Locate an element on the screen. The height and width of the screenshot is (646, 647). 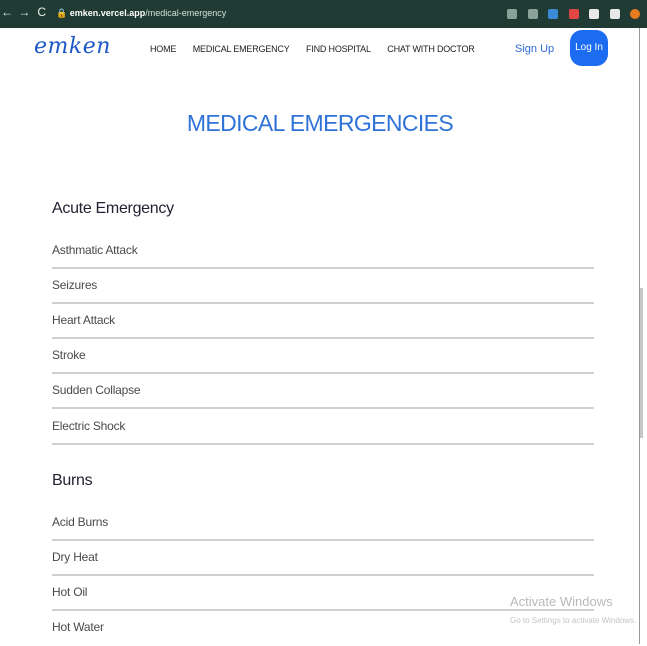
url-host: emken.vercel.app is located at coordinates (107, 13).